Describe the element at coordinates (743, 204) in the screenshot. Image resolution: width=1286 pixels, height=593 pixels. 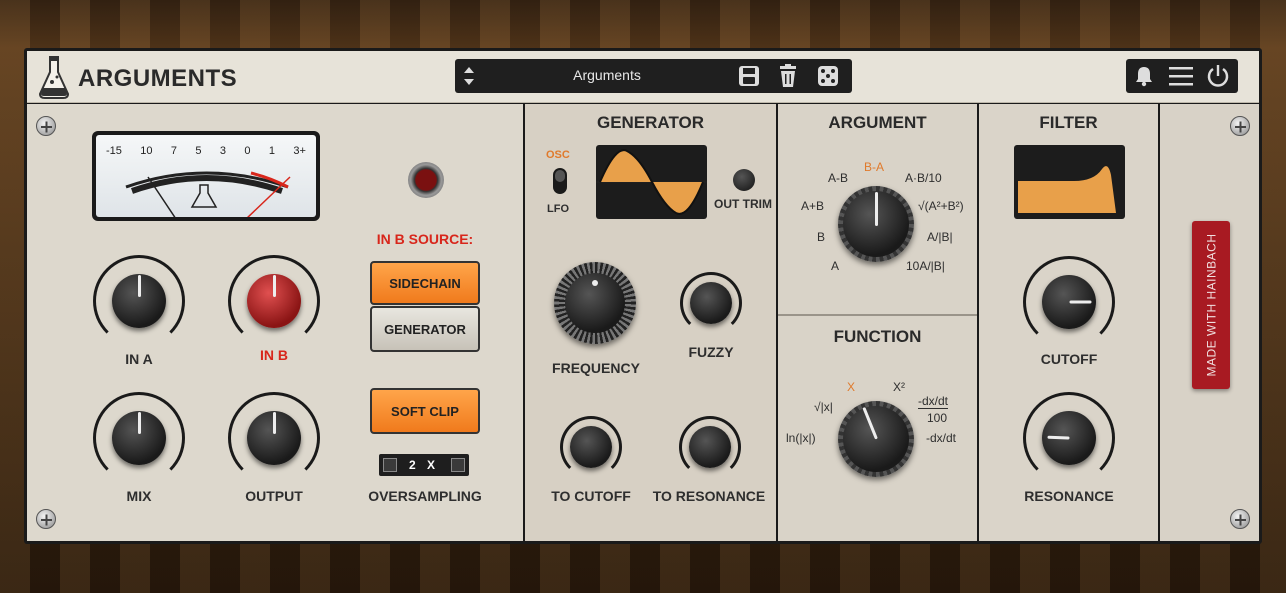
I see `out-trim-label: OUT TRIM` at that location.